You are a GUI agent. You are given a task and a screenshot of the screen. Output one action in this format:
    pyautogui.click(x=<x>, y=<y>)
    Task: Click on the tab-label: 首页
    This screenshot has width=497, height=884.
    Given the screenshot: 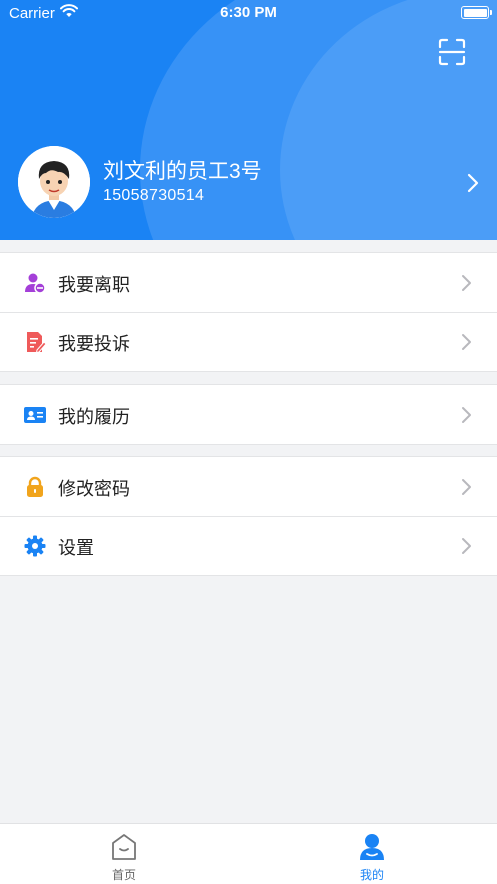 What is the action you would take?
    pyautogui.click(x=123, y=875)
    